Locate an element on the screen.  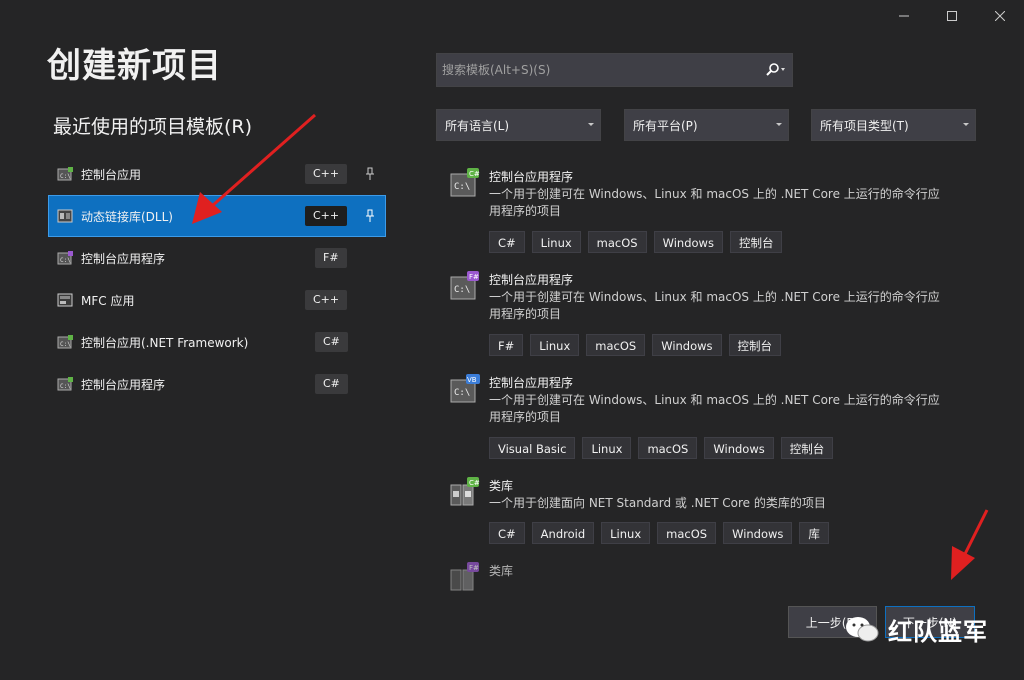
wechat-icon is located at coordinates (862, 628).